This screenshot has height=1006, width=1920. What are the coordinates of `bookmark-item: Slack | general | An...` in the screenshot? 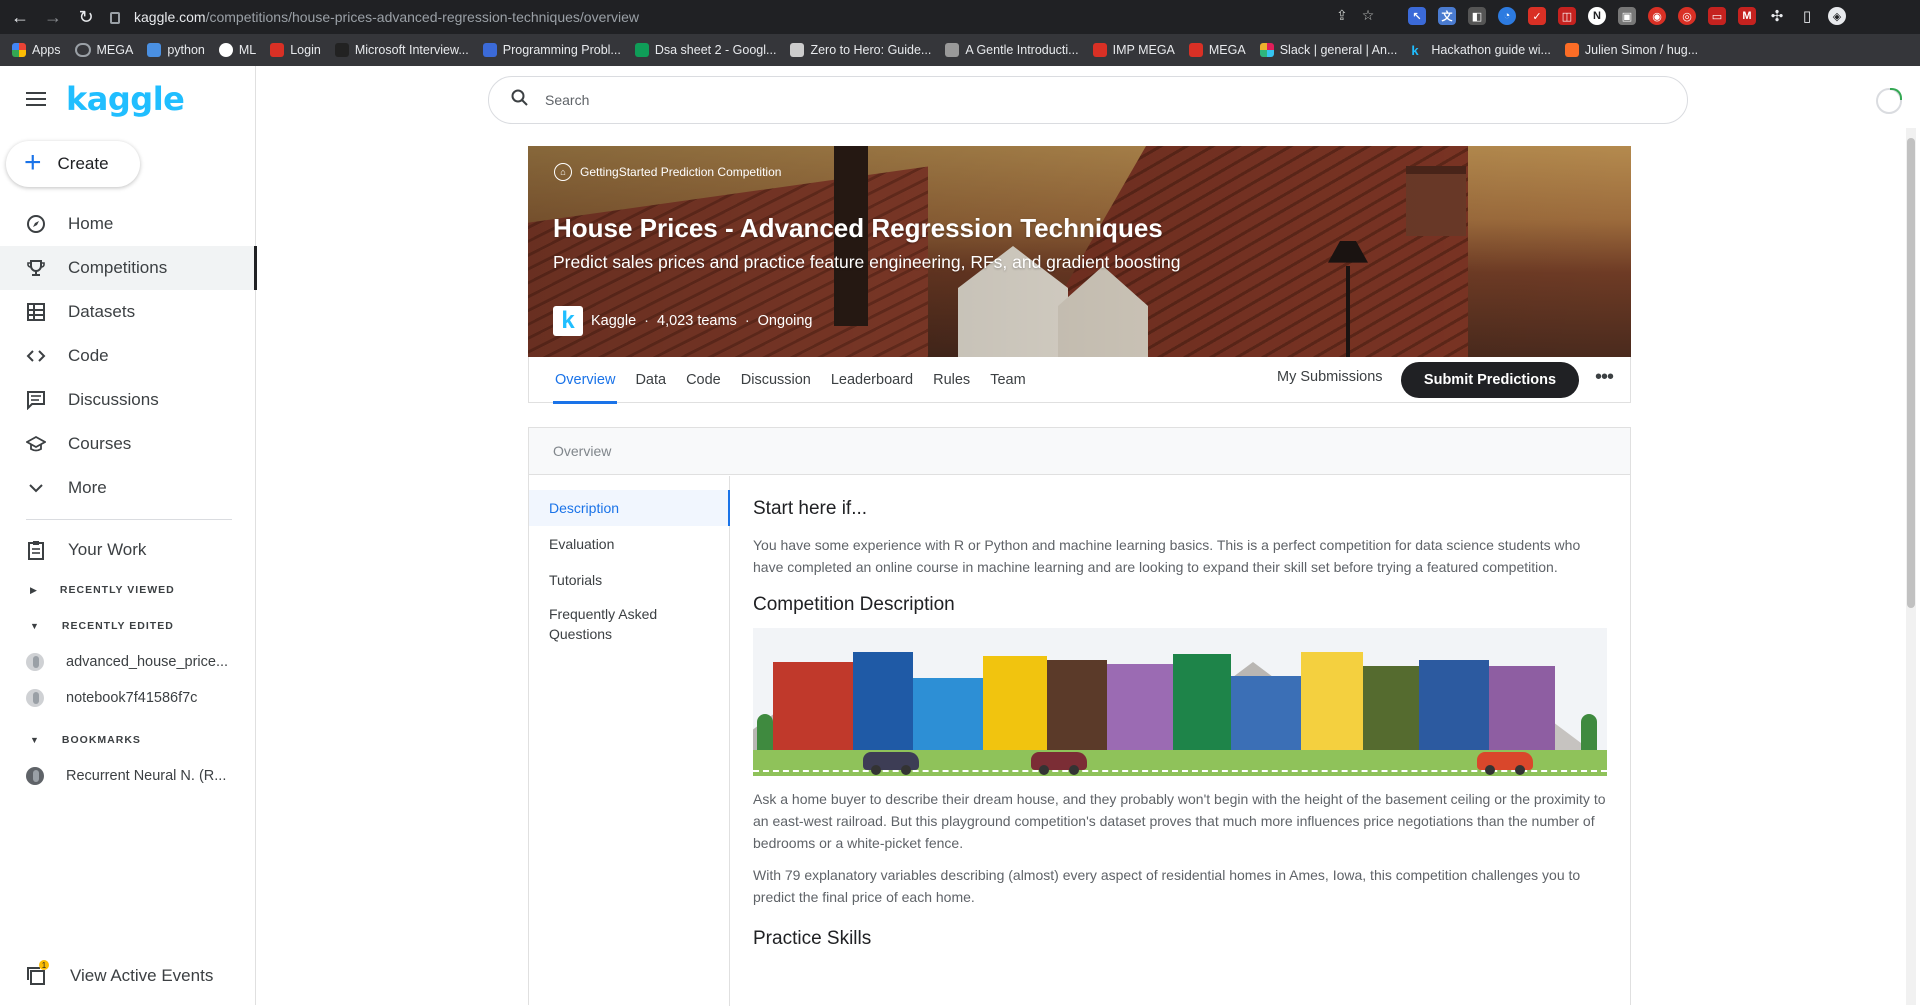 It's located at (1328, 50).